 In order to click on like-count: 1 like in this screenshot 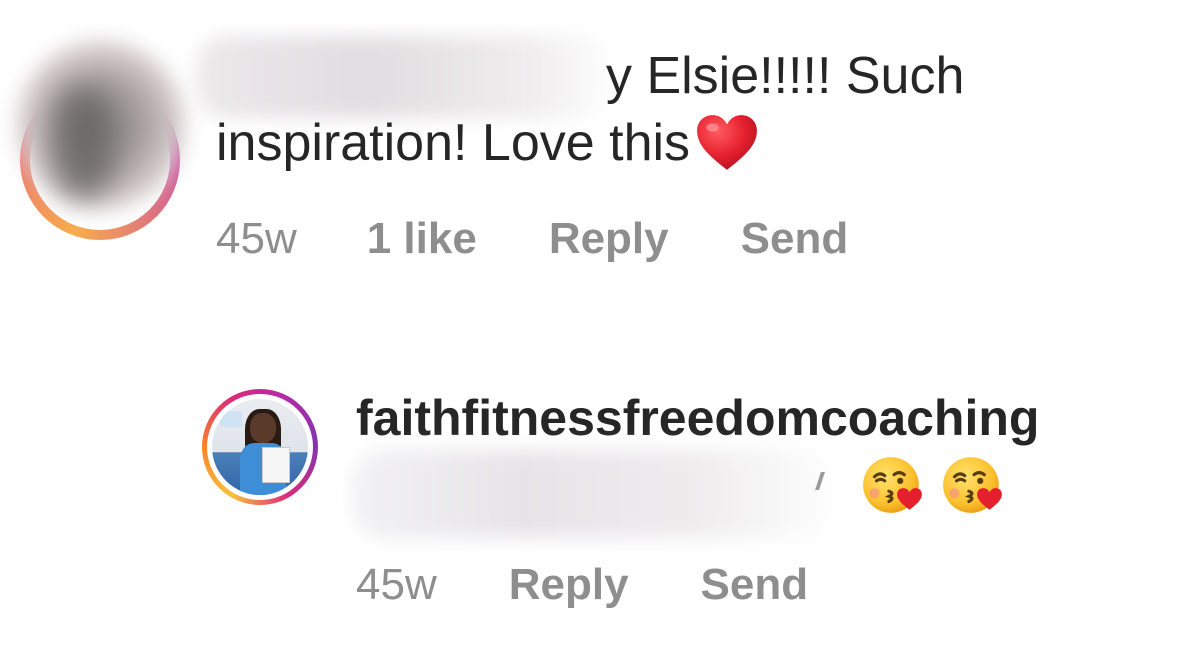, I will do `click(422, 239)`.